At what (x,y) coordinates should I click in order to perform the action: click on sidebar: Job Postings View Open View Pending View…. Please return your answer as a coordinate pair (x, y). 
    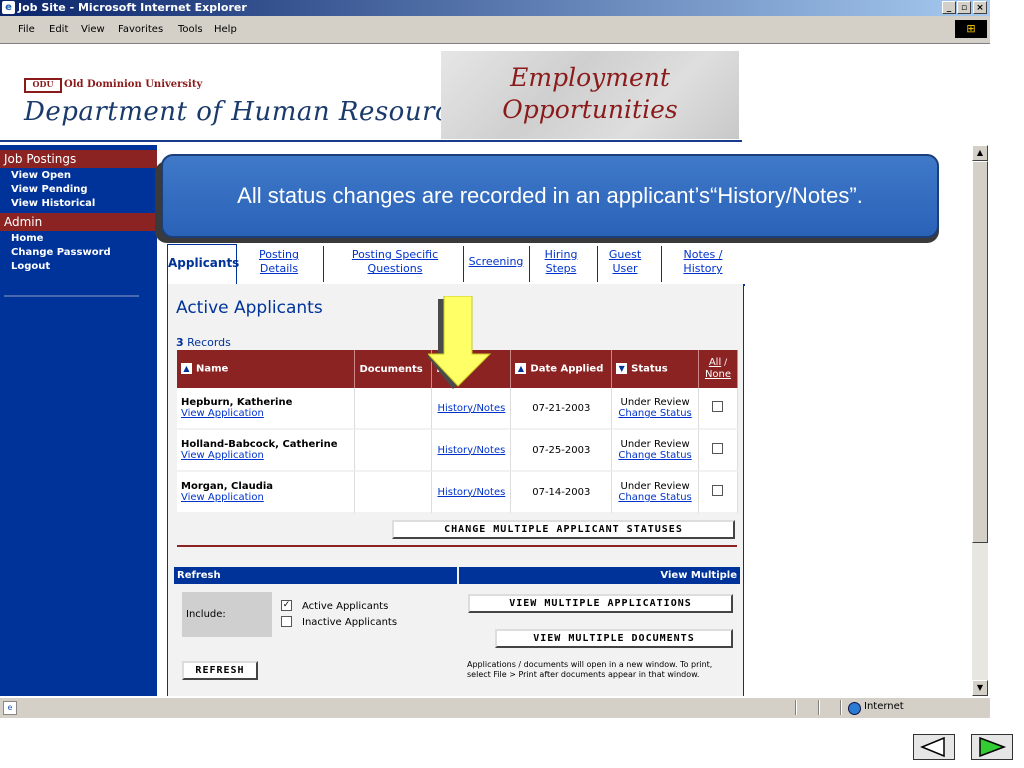
    Looking at the image, I should click on (78, 420).